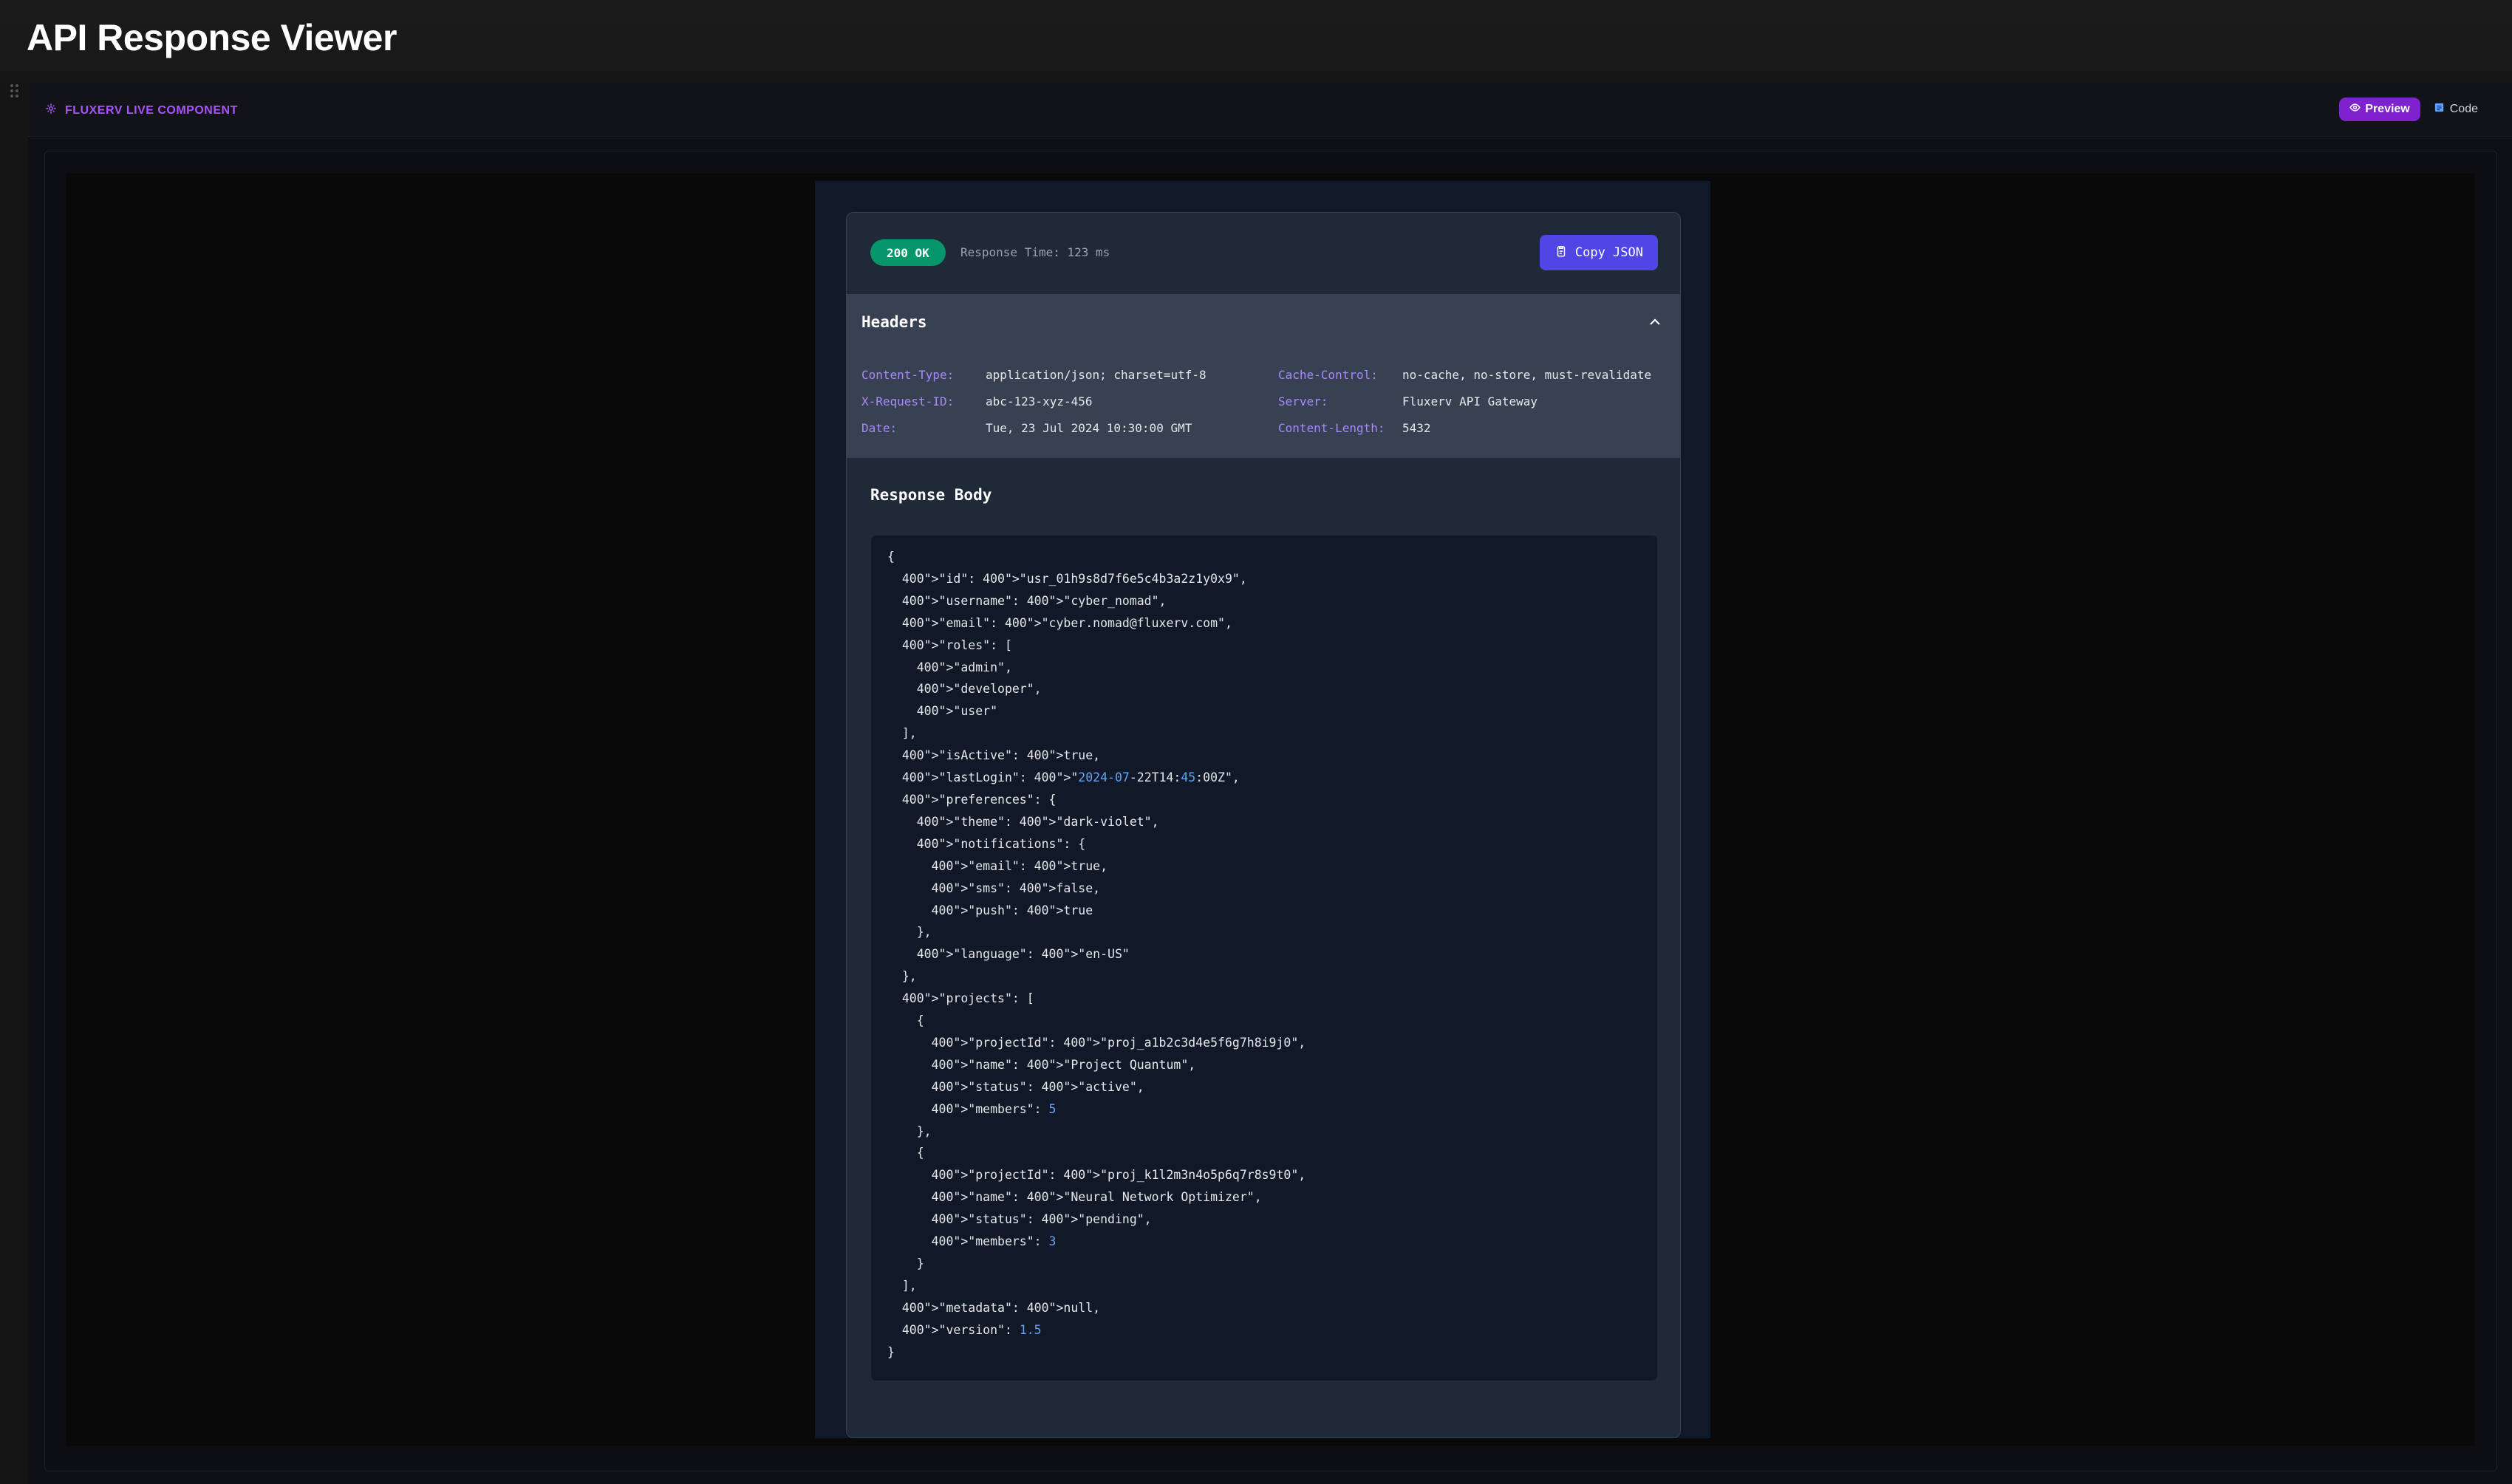 This screenshot has width=2512, height=1484. I want to click on header-key: X-Request-ID:, so click(908, 401).